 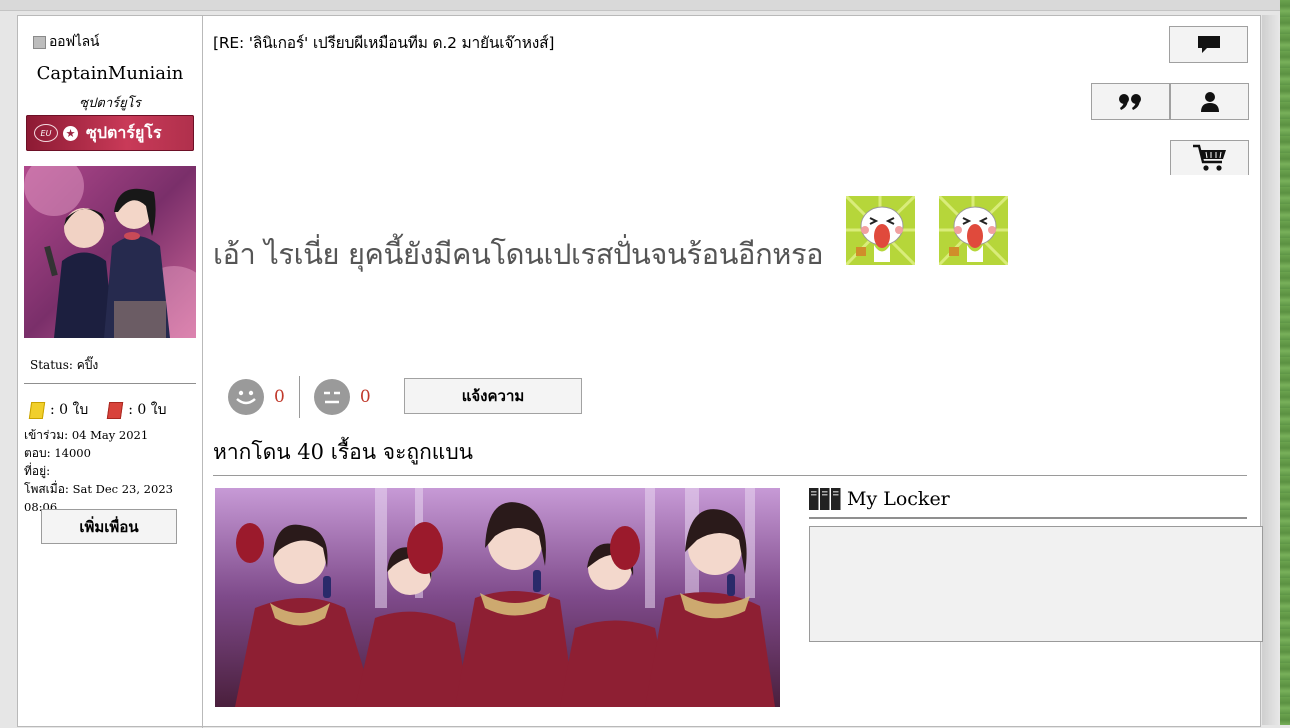 I want to click on quote-icon, so click(x=1129, y=101).